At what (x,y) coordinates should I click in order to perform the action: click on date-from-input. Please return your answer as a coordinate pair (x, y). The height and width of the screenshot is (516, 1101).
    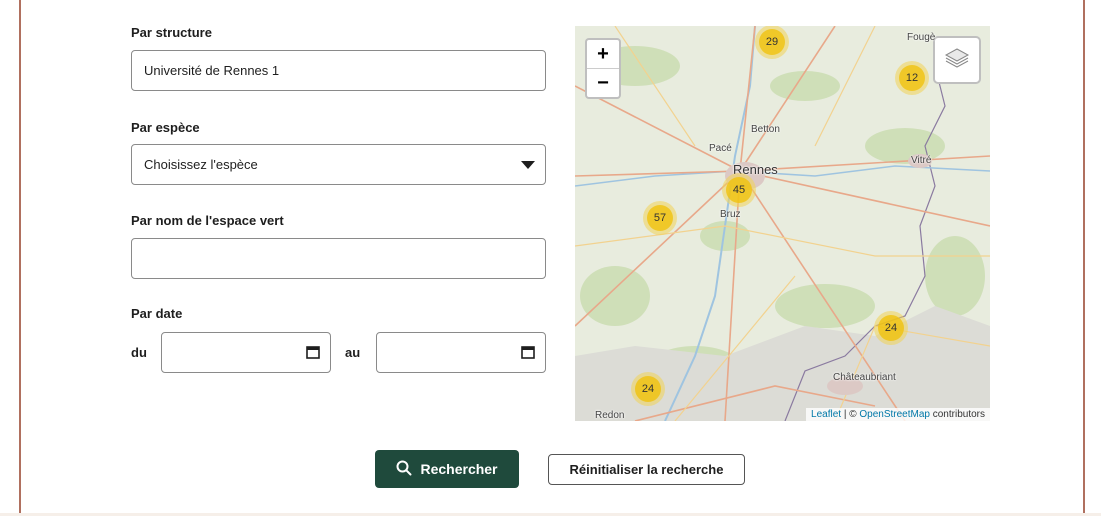
    Looking at the image, I should click on (246, 352).